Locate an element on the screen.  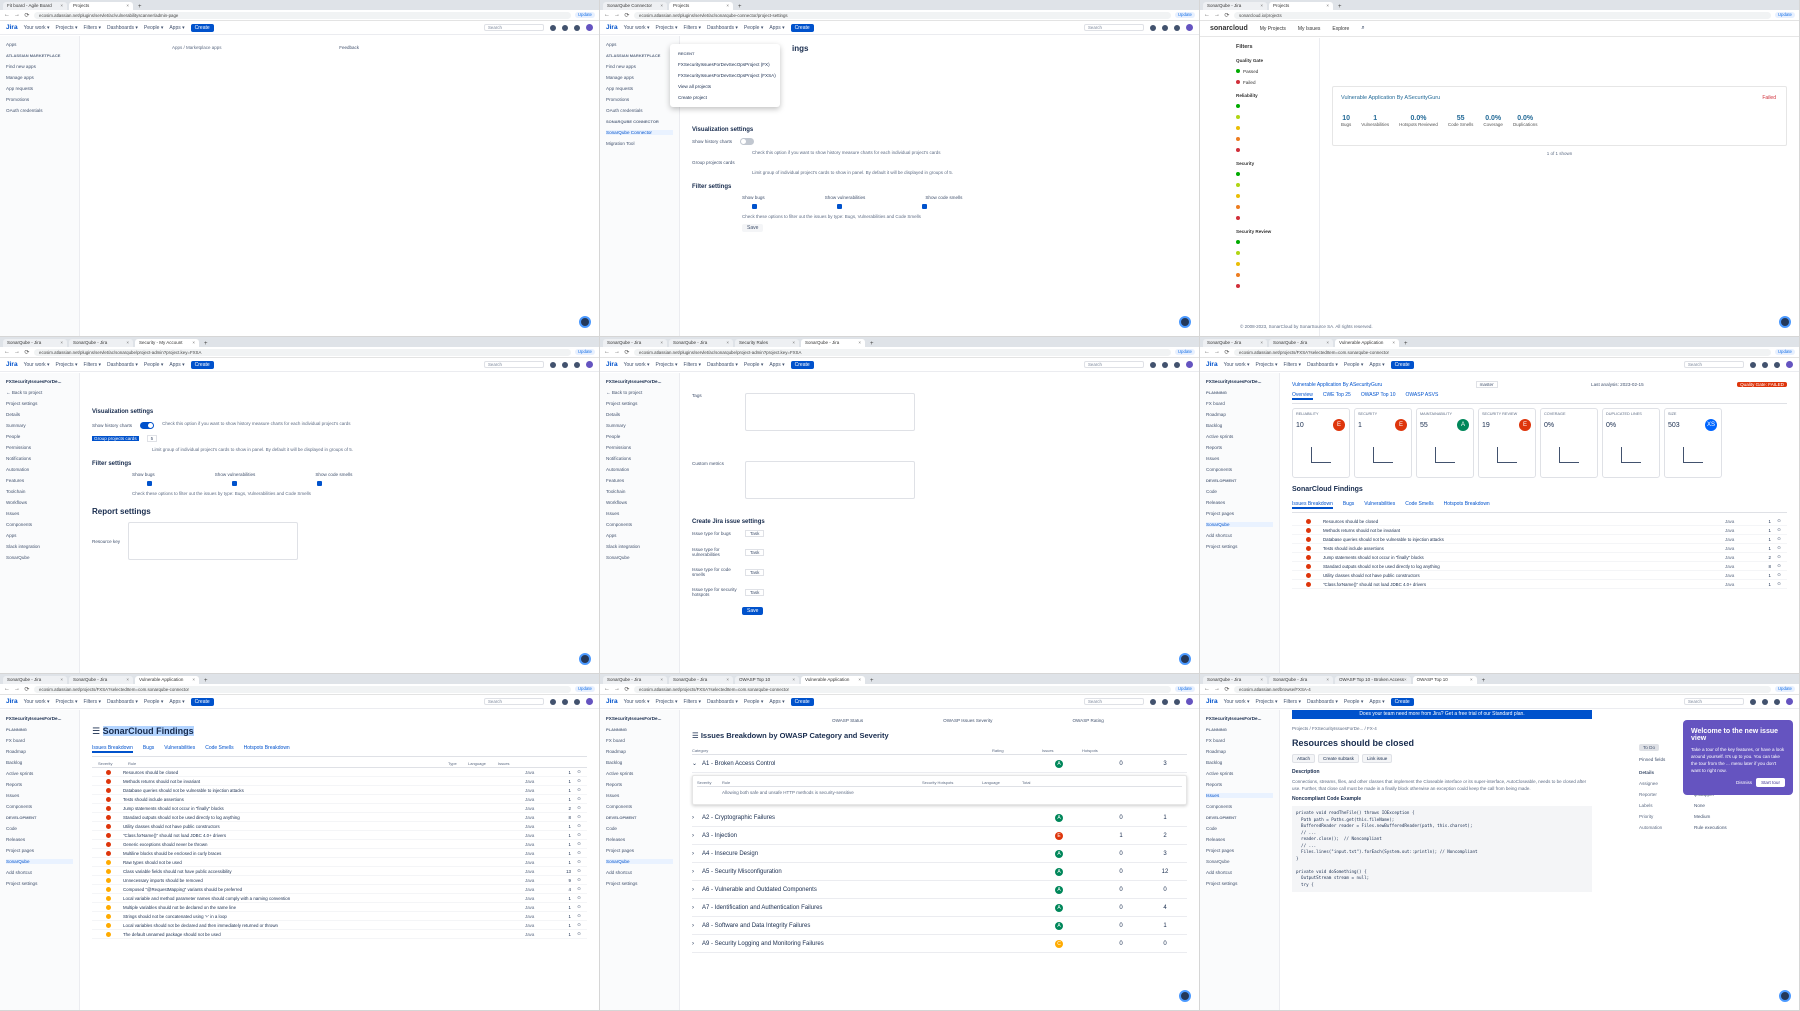
owasp-row: › A4 - Insecure Design A 0 3 is located at coordinates (939, 854).